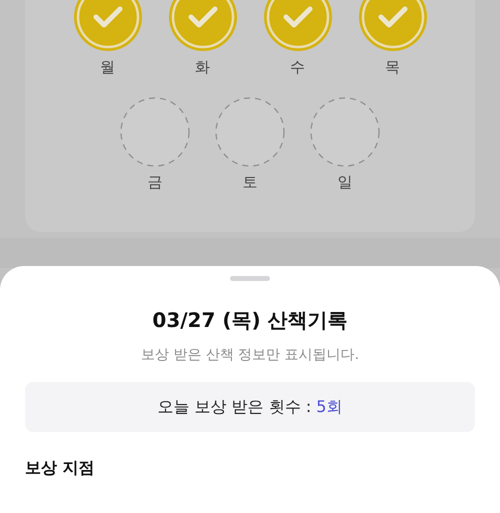 This screenshot has width=500, height=513. I want to click on reward-count-label: 오늘 보상 받은 횟수 :, so click(235, 407).